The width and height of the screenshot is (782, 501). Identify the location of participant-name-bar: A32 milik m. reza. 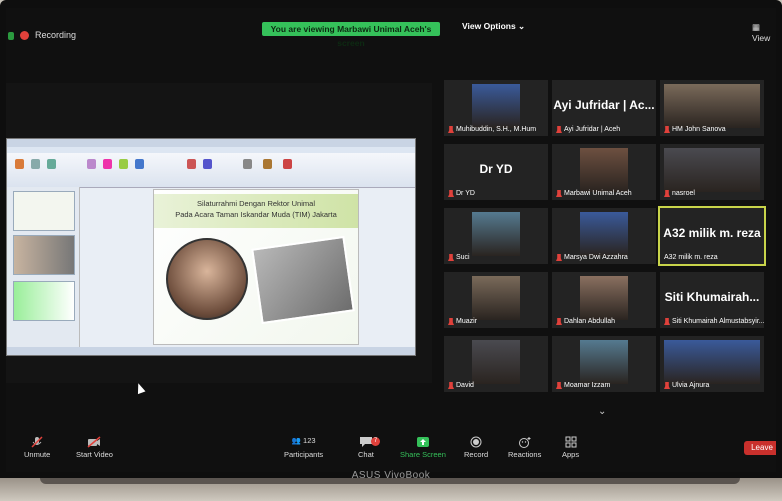
(691, 257).